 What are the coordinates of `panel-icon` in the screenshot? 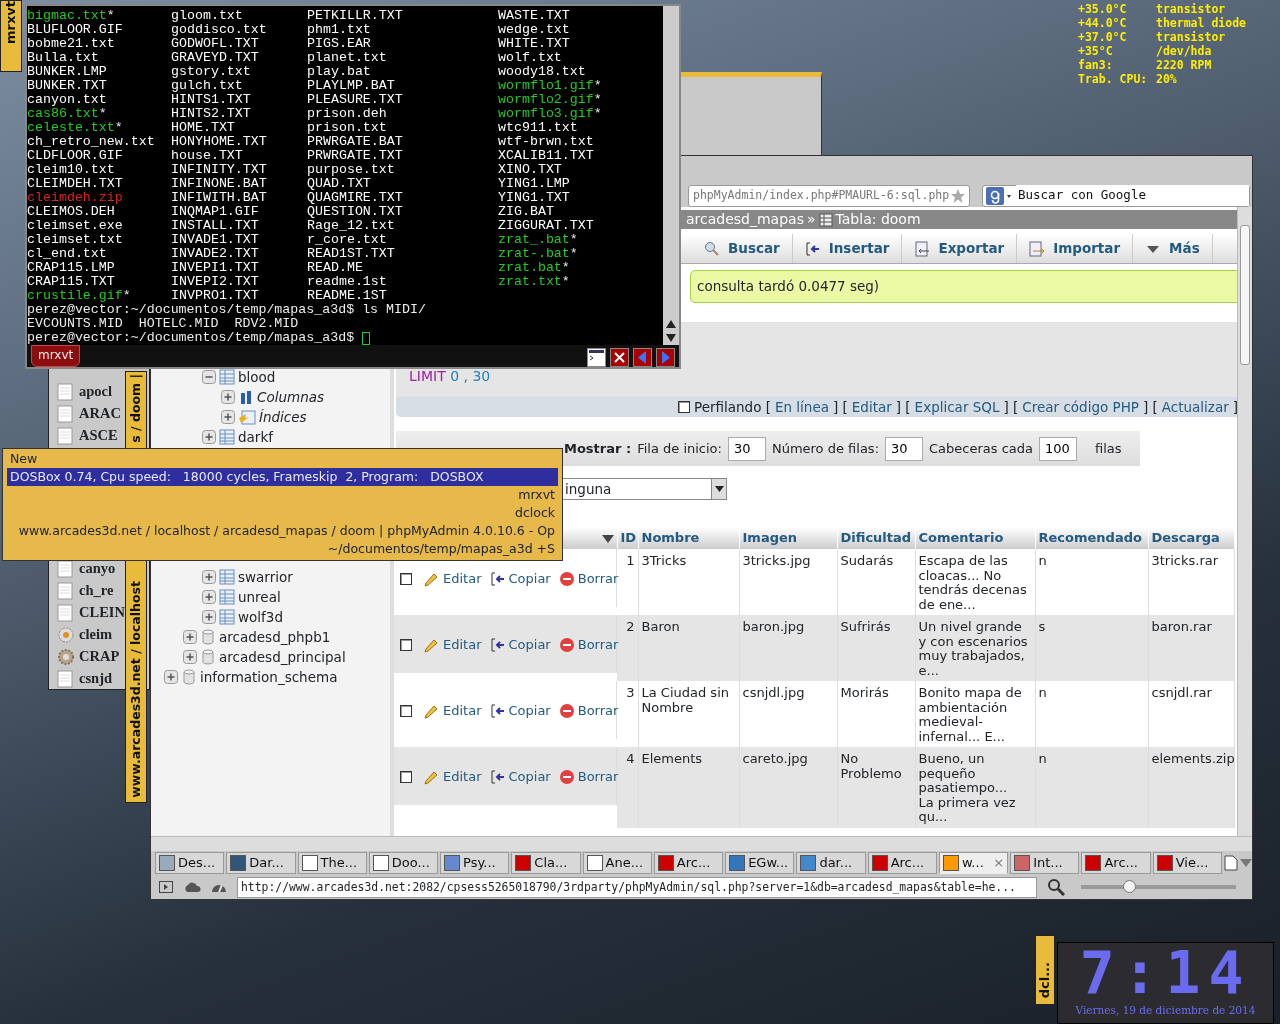 It's located at (166, 887).